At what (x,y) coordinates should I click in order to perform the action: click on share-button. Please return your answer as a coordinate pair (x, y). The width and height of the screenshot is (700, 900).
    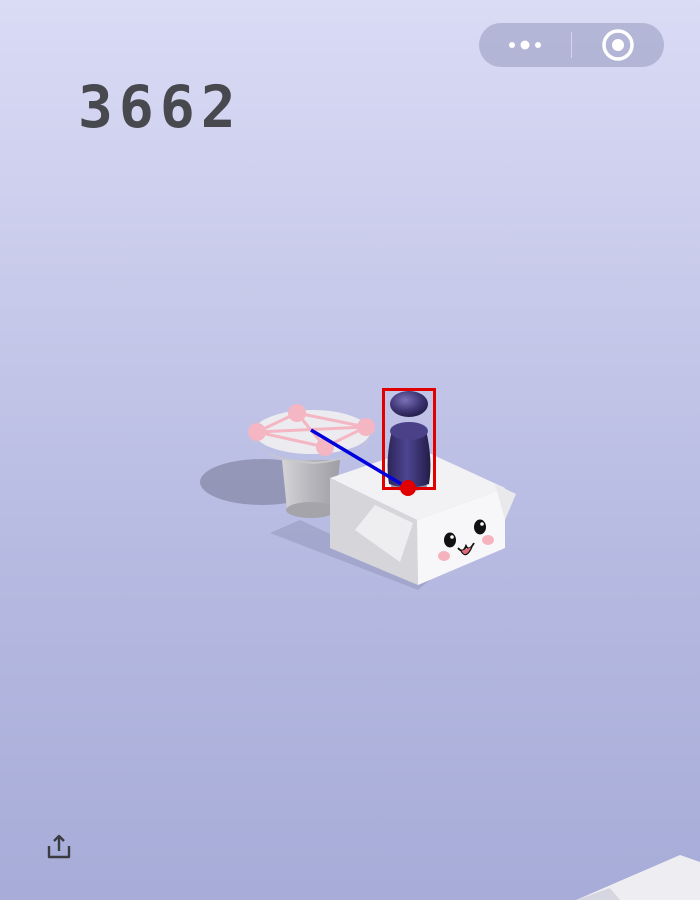
    Looking at the image, I should click on (59, 847).